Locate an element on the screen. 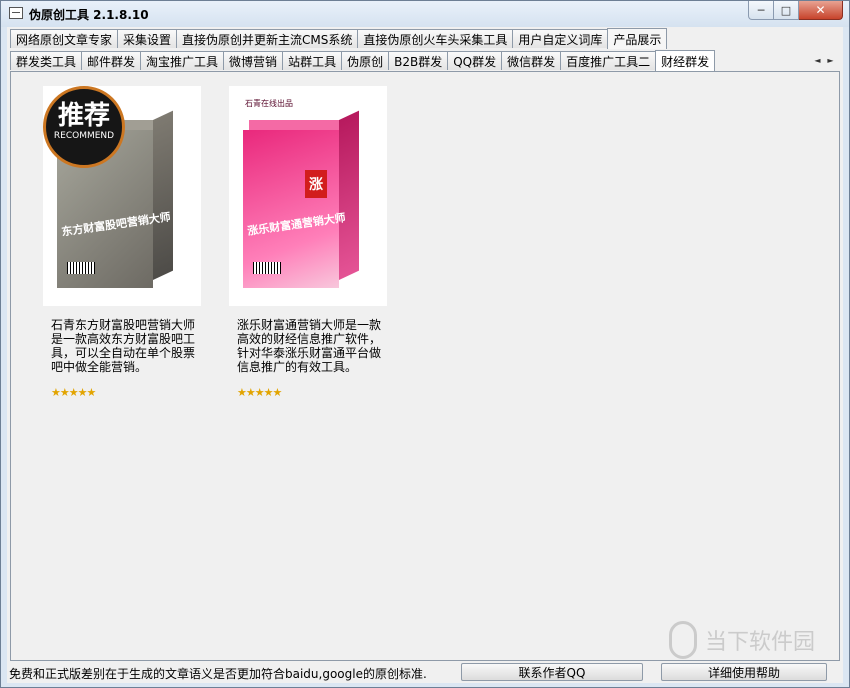  tab-site-group-tools: 站群工具 is located at coordinates (312, 60).